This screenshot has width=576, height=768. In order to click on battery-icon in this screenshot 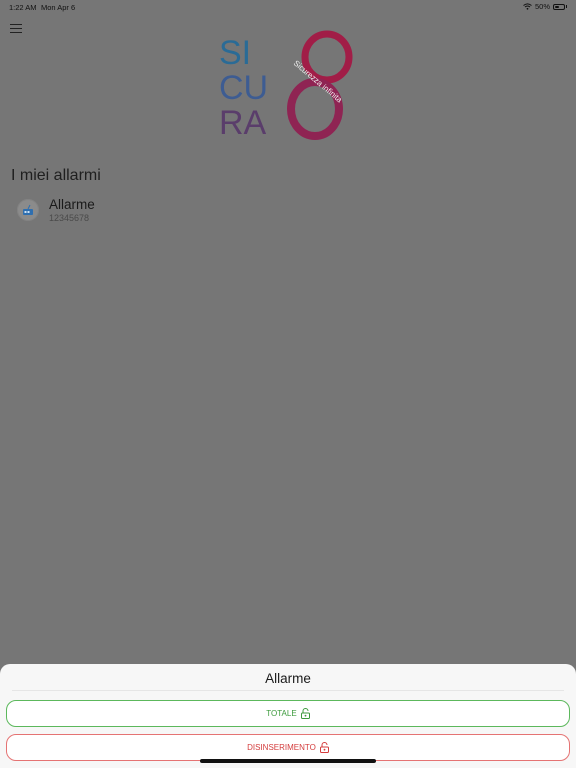, I will do `click(559, 6)`.